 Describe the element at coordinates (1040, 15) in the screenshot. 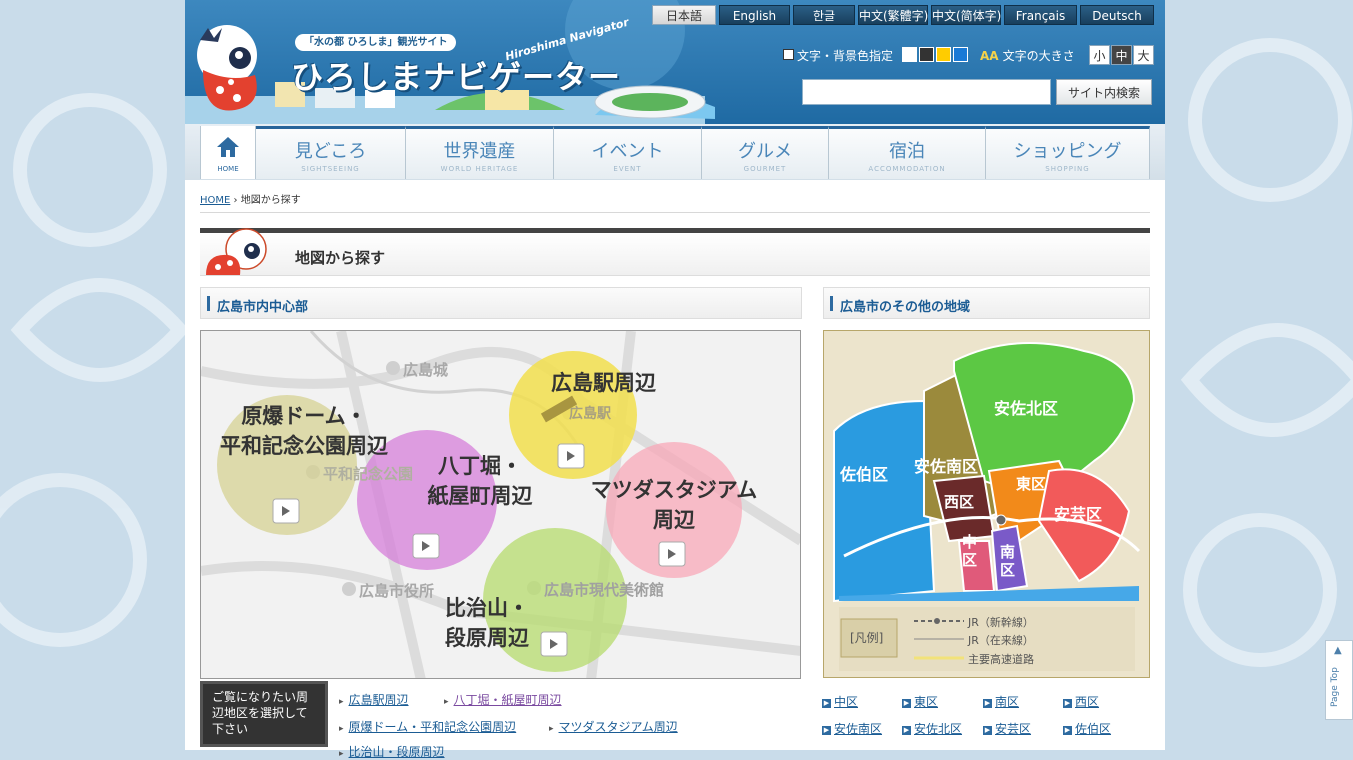

I see `lang-french: Français` at that location.